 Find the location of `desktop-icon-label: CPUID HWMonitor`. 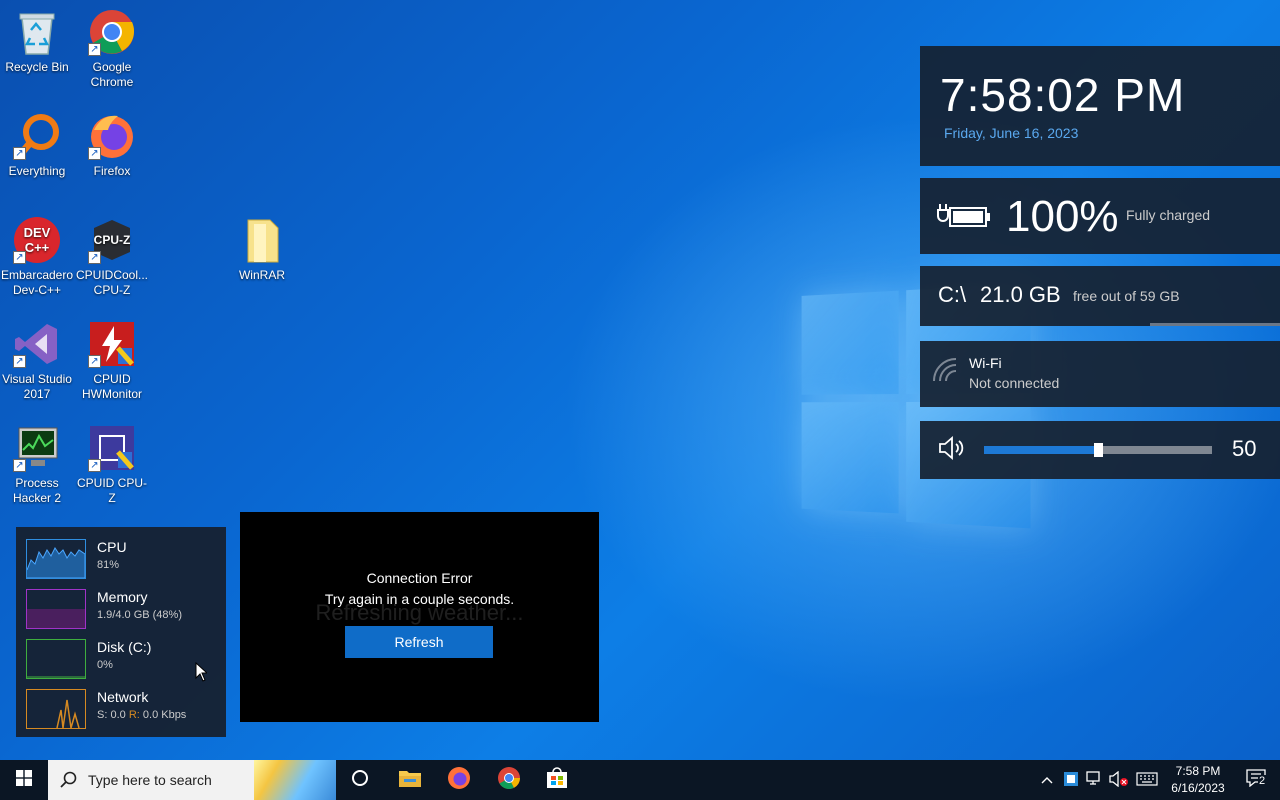

desktop-icon-label: CPUID HWMonitor is located at coordinates (111, 386).